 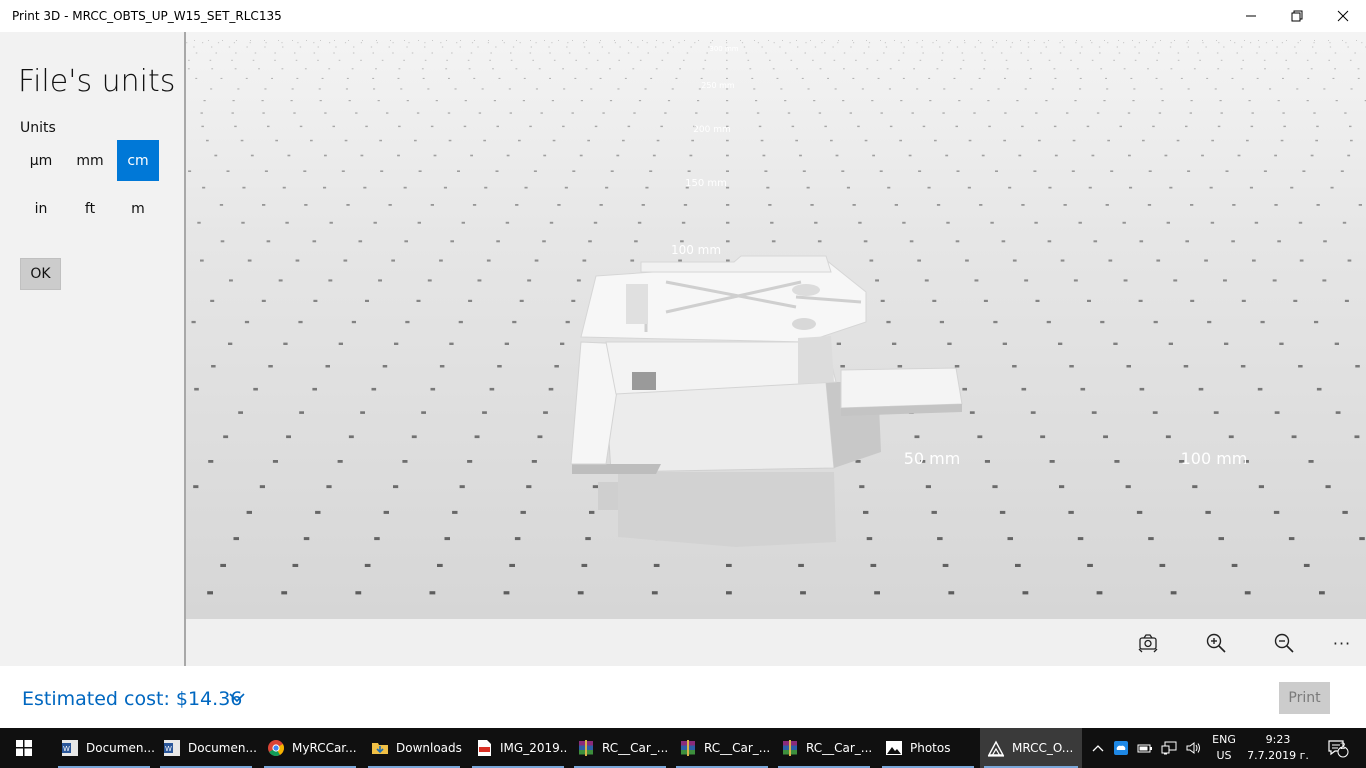 What do you see at coordinates (97, 81) in the screenshot?
I see `panel-title: File's units` at bounding box center [97, 81].